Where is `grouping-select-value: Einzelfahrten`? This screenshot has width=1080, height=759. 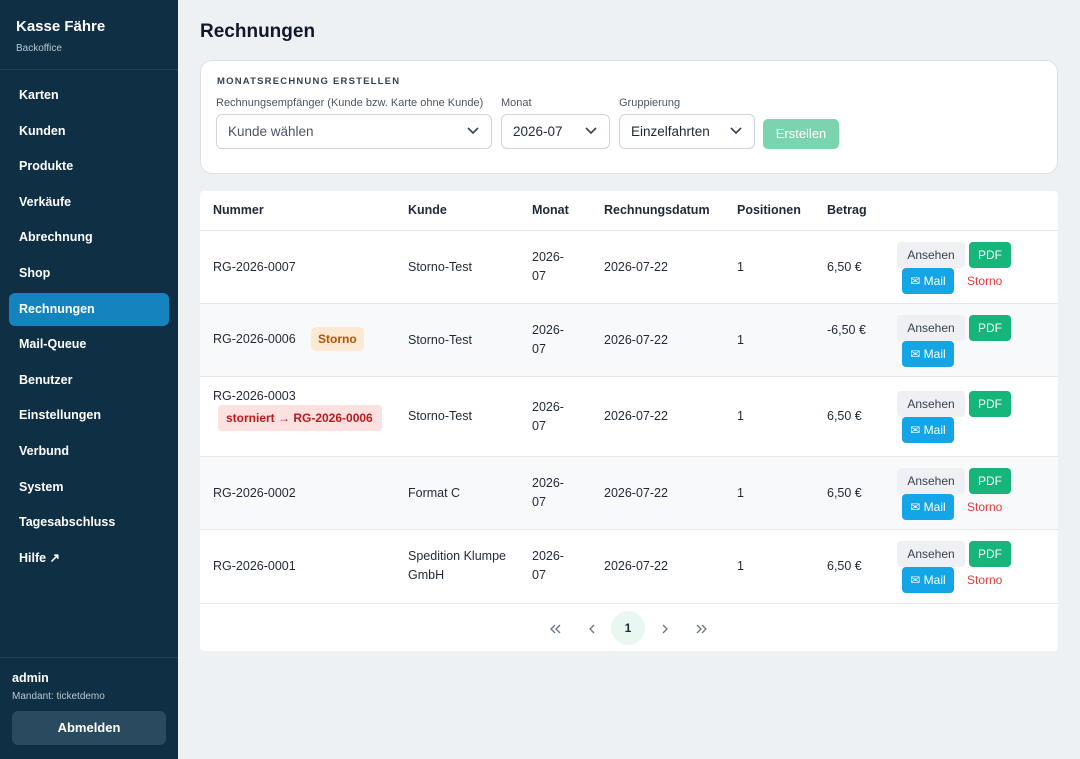 grouping-select-value: Einzelfahrten is located at coordinates (670, 131).